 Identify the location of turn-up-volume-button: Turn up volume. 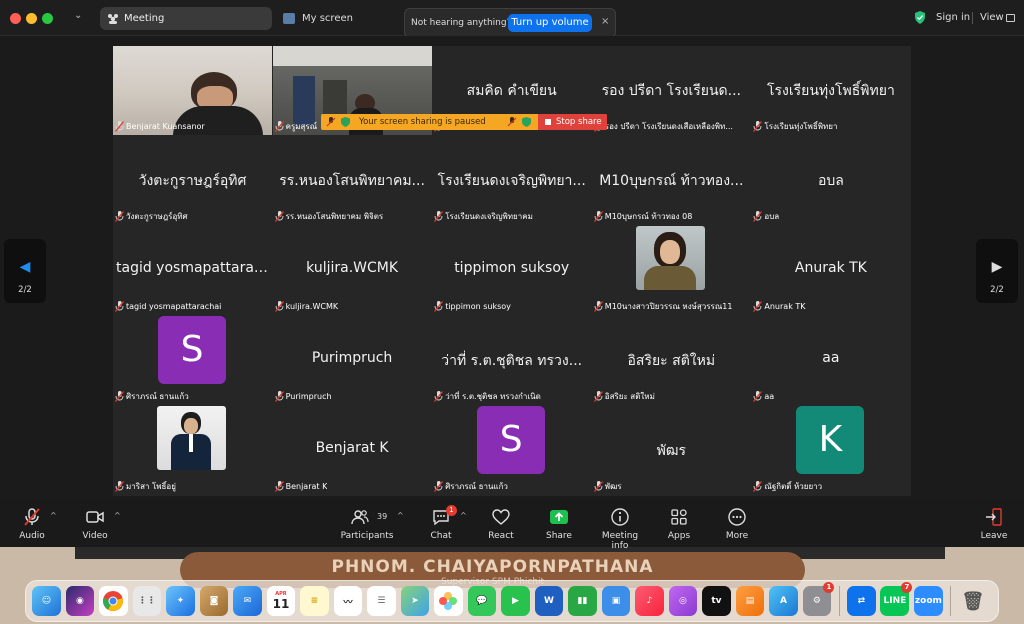
(550, 23).